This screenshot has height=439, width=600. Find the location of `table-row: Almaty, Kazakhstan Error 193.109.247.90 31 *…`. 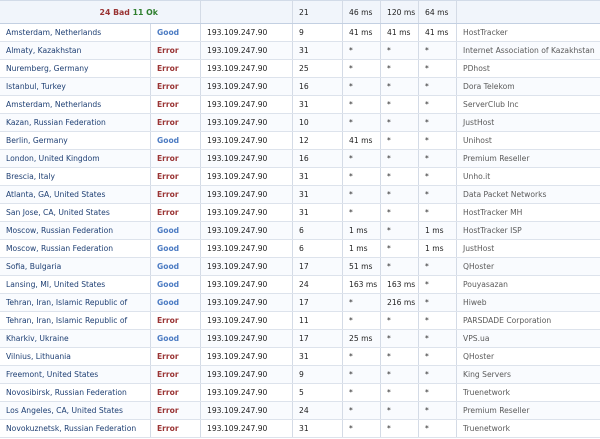

table-row: Almaty, Kazakhstan Error 193.109.247.90 31 *… is located at coordinates (300, 51).